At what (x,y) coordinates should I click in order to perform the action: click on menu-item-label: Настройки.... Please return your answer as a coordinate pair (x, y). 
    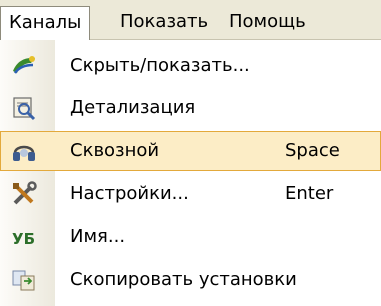
    Looking at the image, I should click on (129, 193).